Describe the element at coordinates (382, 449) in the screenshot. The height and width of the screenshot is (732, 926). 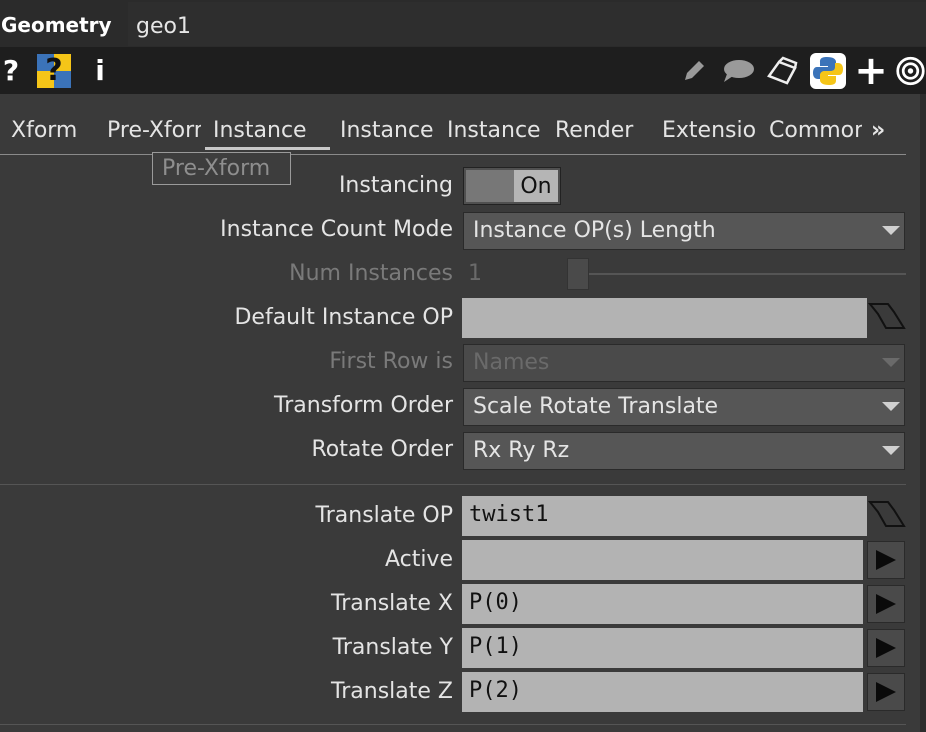
I see `rotate-order-label: Rotate Order` at that location.